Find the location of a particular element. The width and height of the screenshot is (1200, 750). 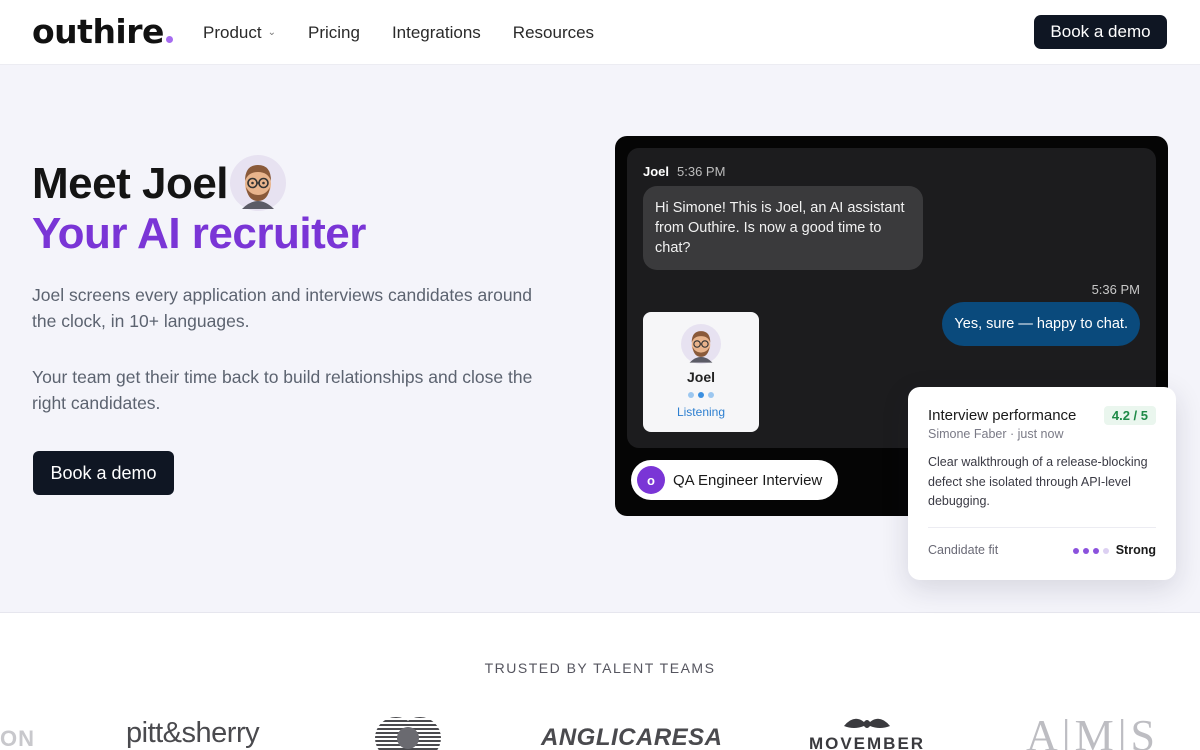

nav-links: Product ⌄ Pricing Integrations Resources is located at coordinates (398, 32).